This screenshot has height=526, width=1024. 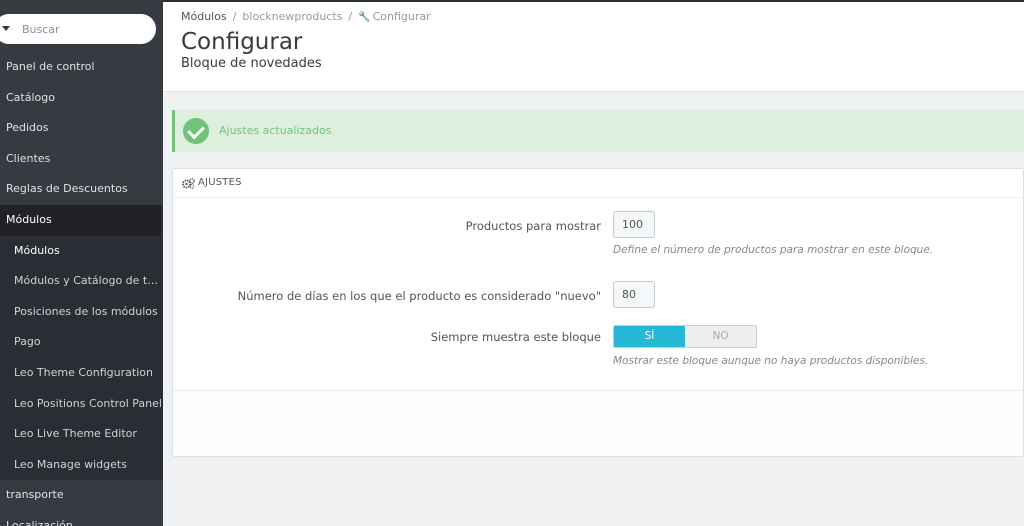 What do you see at coordinates (81, 251) in the screenshot?
I see `submenu-item-modulos: Módulos` at bounding box center [81, 251].